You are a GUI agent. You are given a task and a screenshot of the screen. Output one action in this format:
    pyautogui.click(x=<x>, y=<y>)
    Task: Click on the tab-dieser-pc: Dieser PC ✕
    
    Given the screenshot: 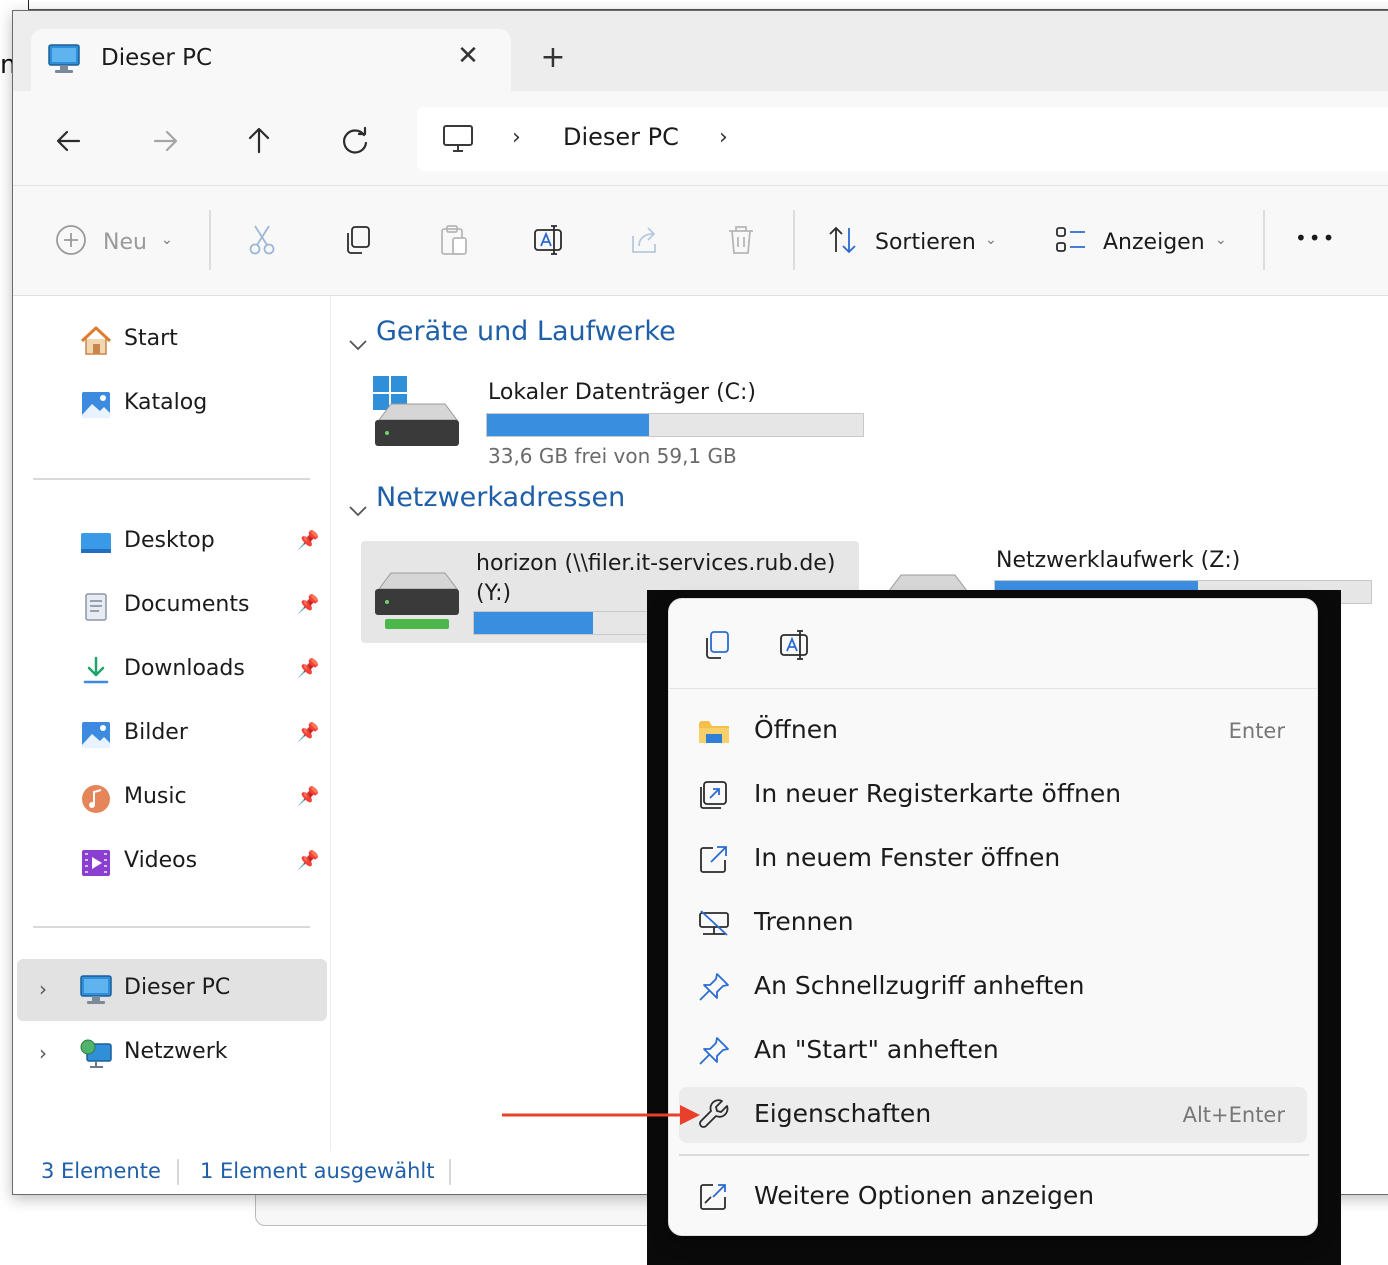 What is the action you would take?
    pyautogui.click(x=271, y=60)
    